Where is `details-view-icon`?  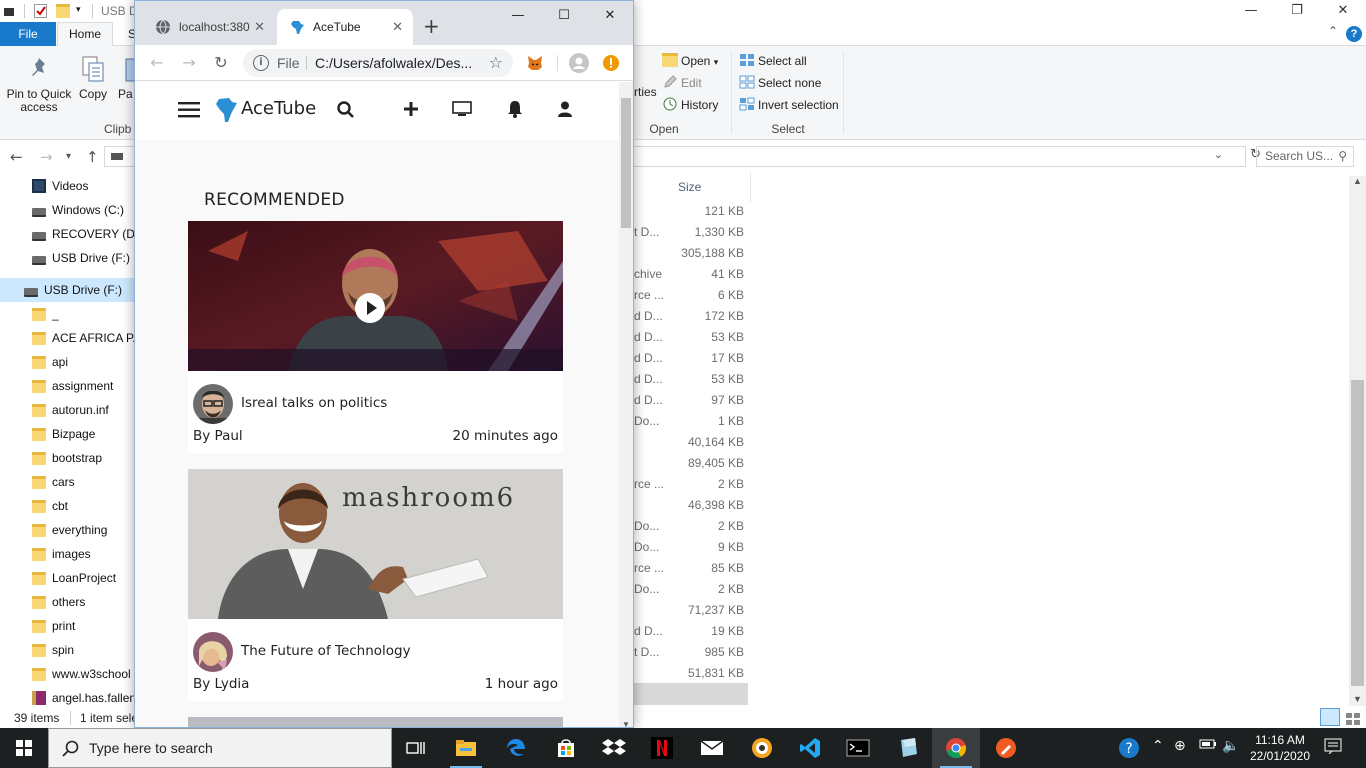
details-view-icon is located at coordinates (1330, 717).